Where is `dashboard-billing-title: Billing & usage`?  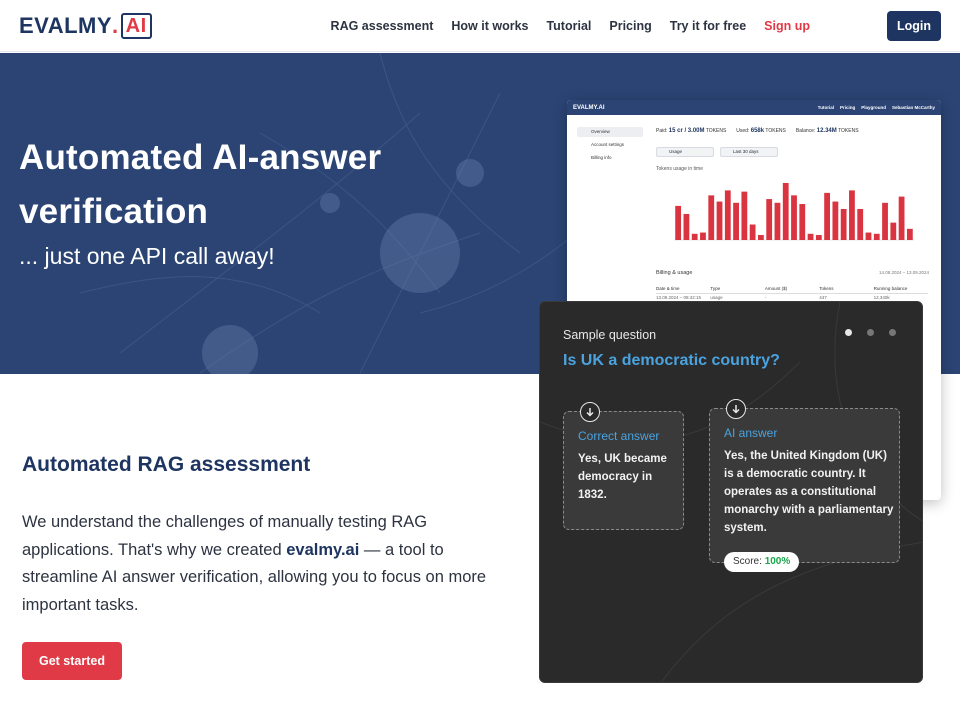 dashboard-billing-title: Billing & usage is located at coordinates (674, 273).